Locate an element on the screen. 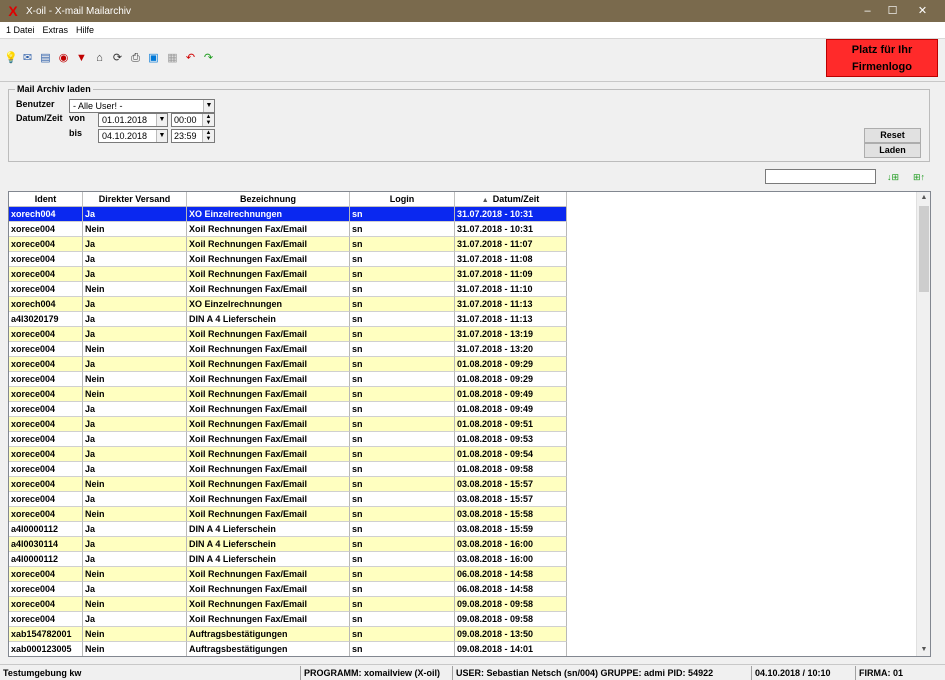 Image resolution: width=945 pixels, height=680 pixels. redo-icon: ↷ is located at coordinates (208, 58).